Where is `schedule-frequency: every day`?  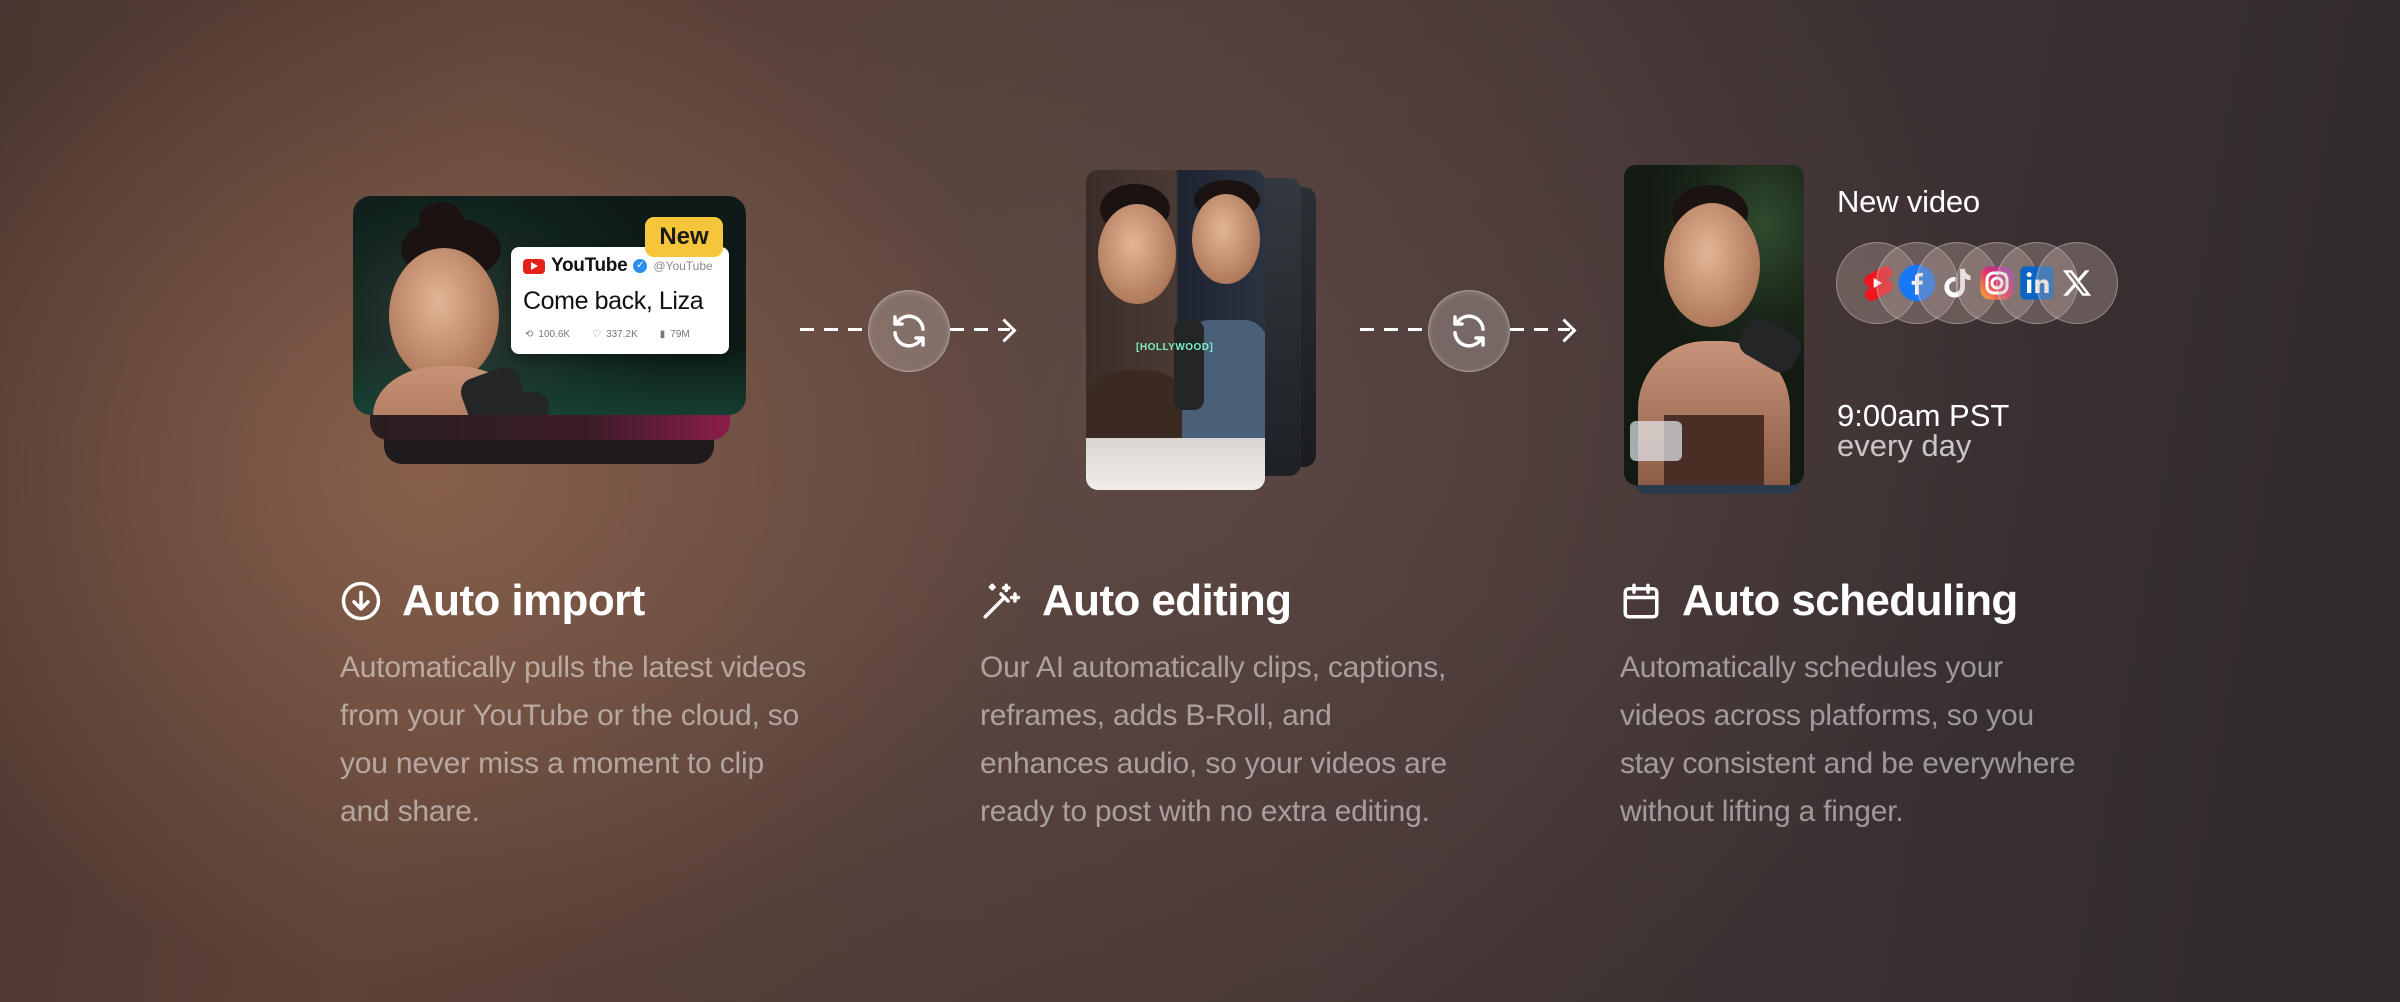
schedule-frequency: every day is located at coordinates (1904, 445).